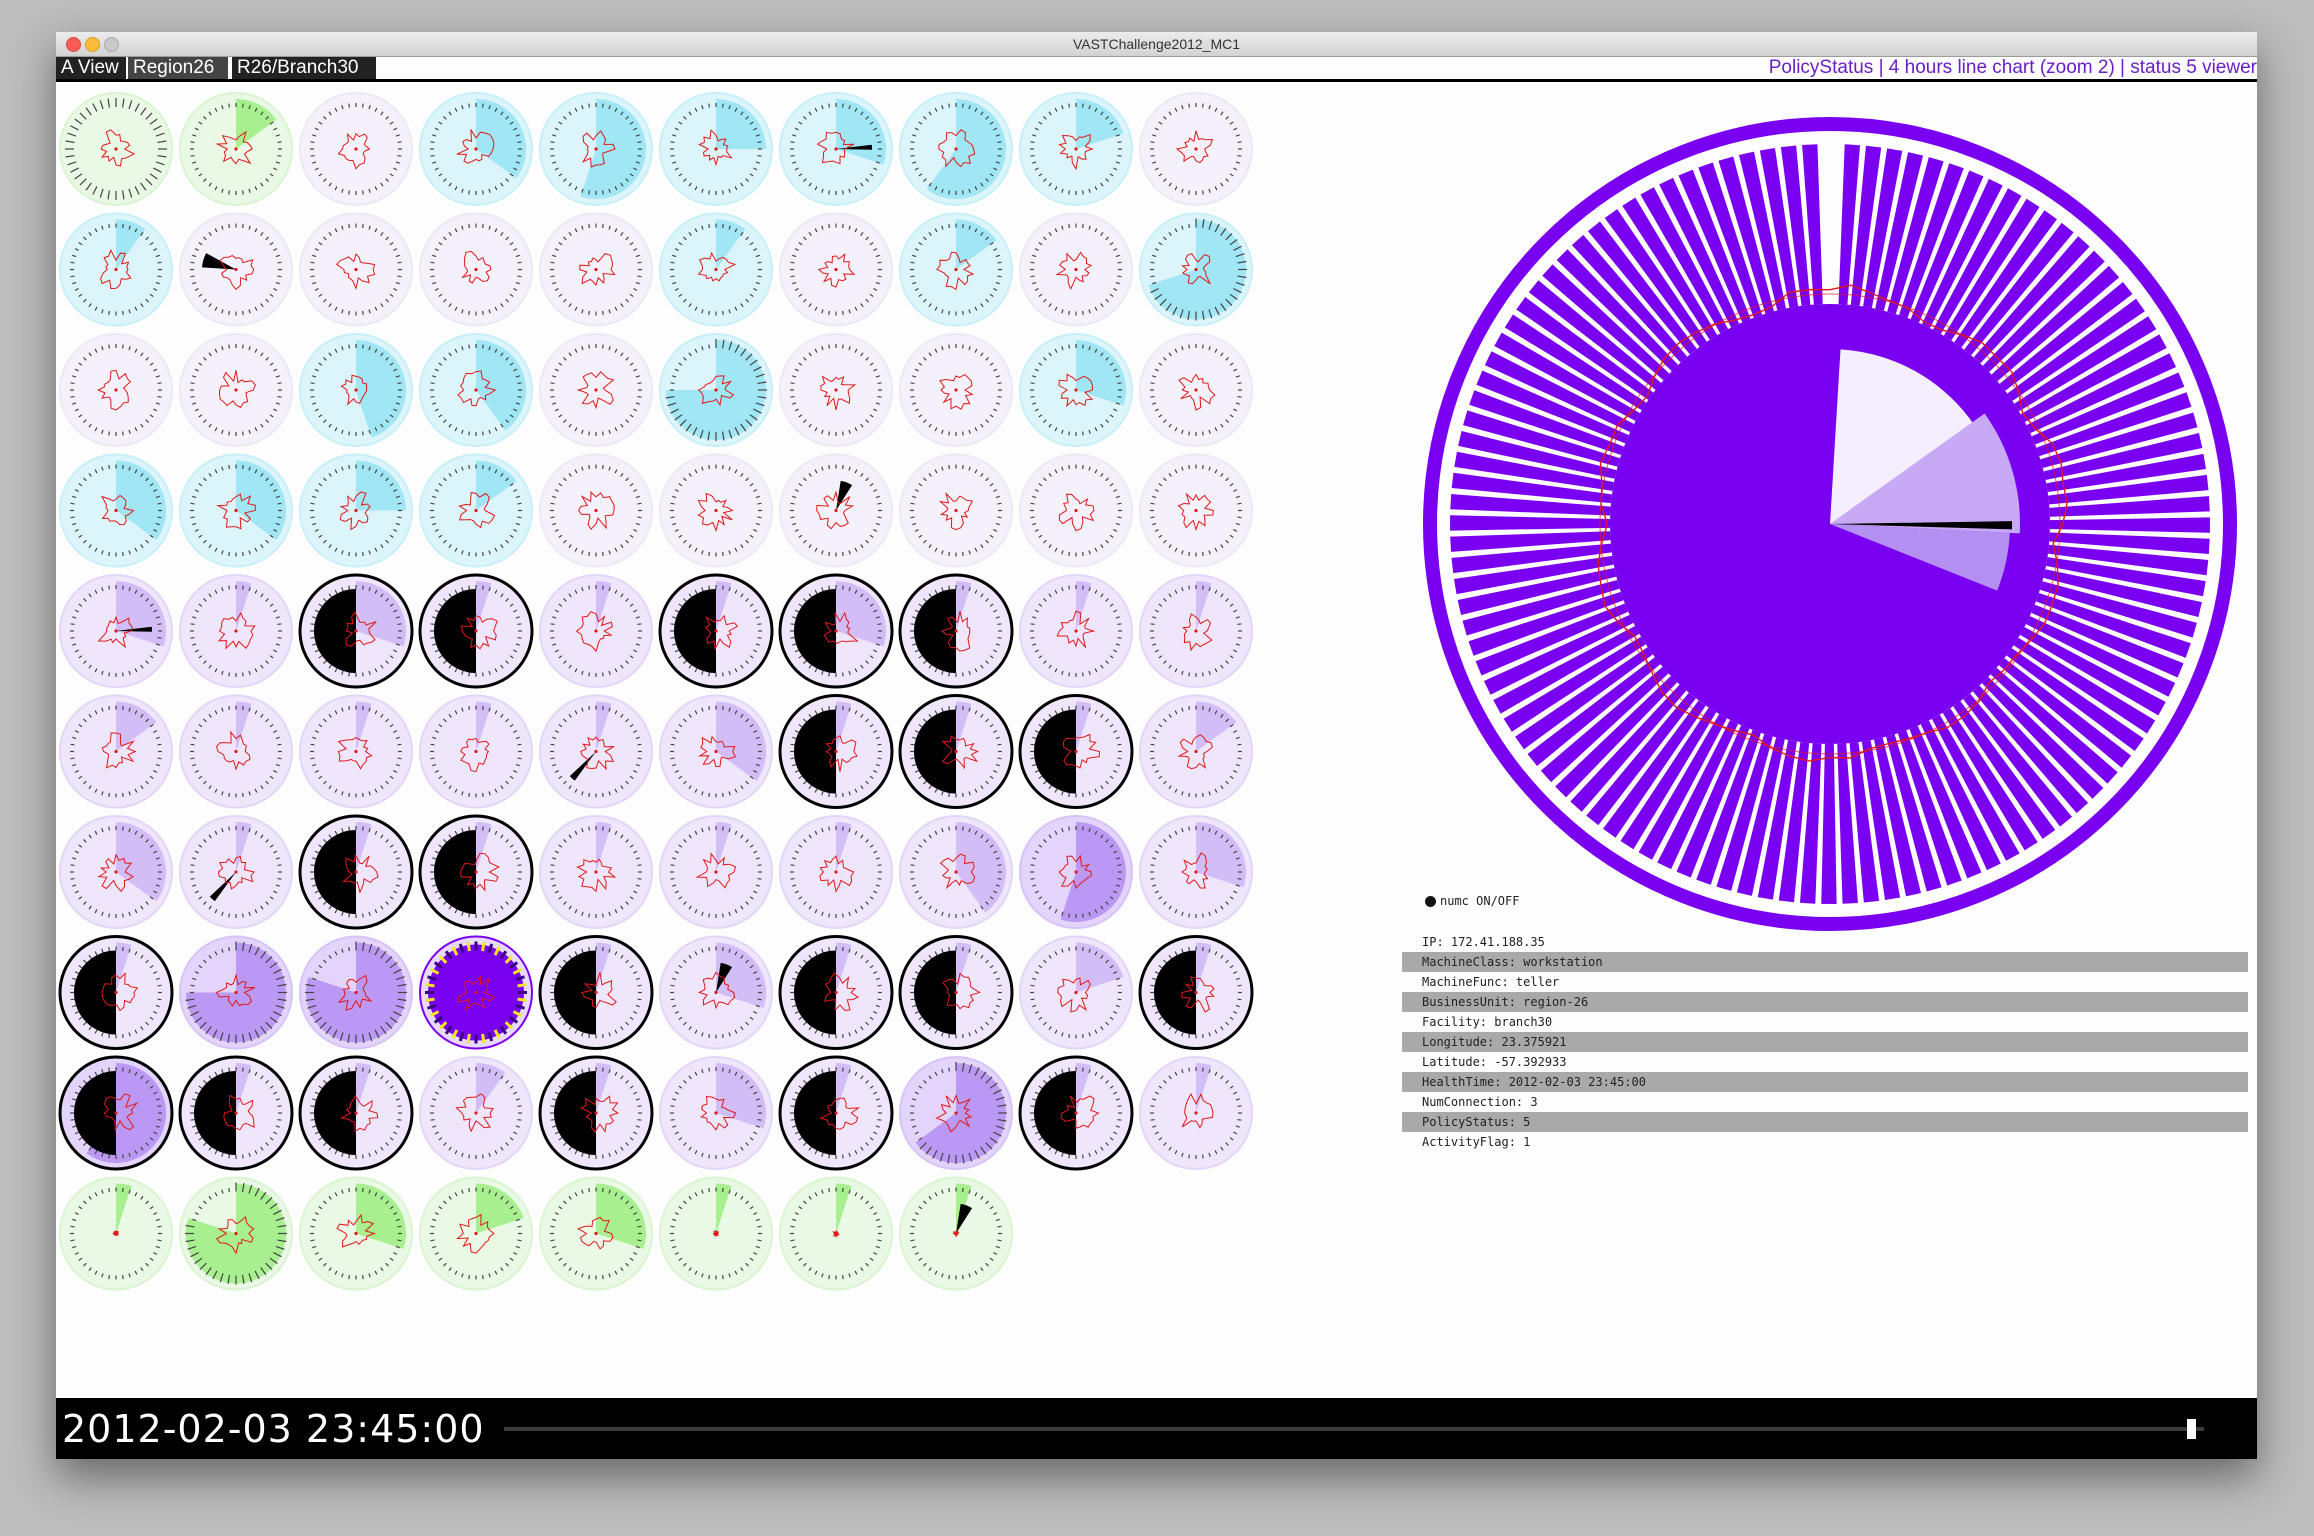 This screenshot has height=1536, width=2314. What do you see at coordinates (1354, 1429) in the screenshot?
I see `timeline-slider-track` at bounding box center [1354, 1429].